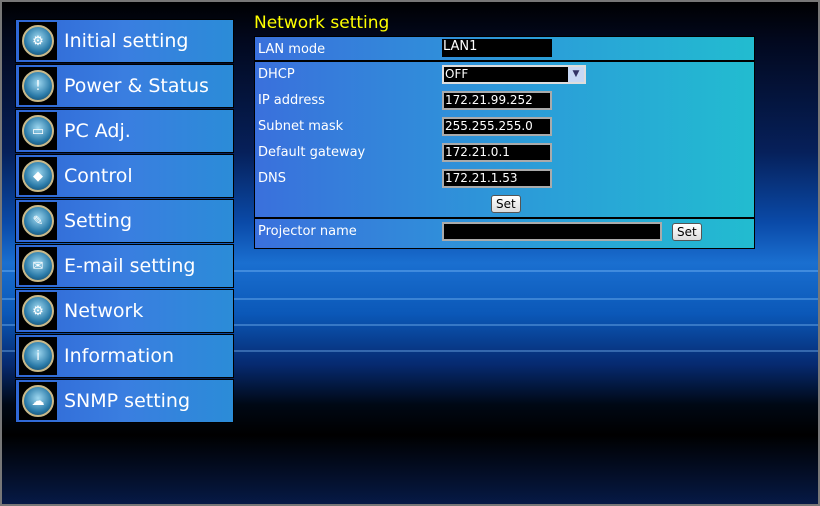  I want to click on sidebar-item-pc-adj: ▭ PC Adj., so click(124, 131).